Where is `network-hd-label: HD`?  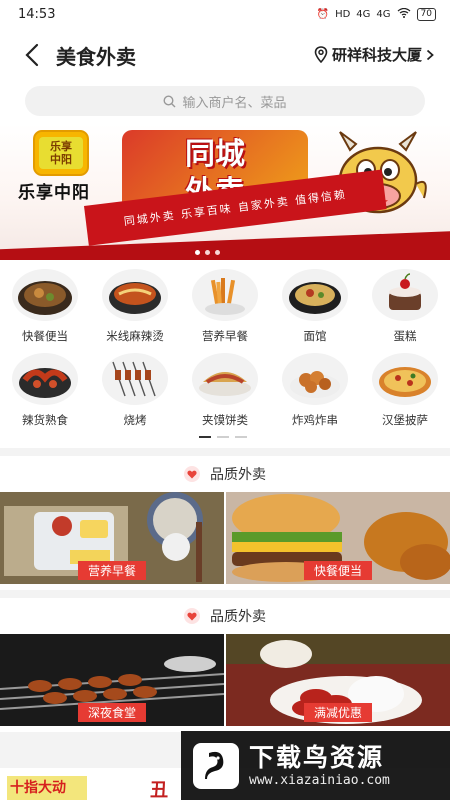 network-hd-label: HD is located at coordinates (343, 14).